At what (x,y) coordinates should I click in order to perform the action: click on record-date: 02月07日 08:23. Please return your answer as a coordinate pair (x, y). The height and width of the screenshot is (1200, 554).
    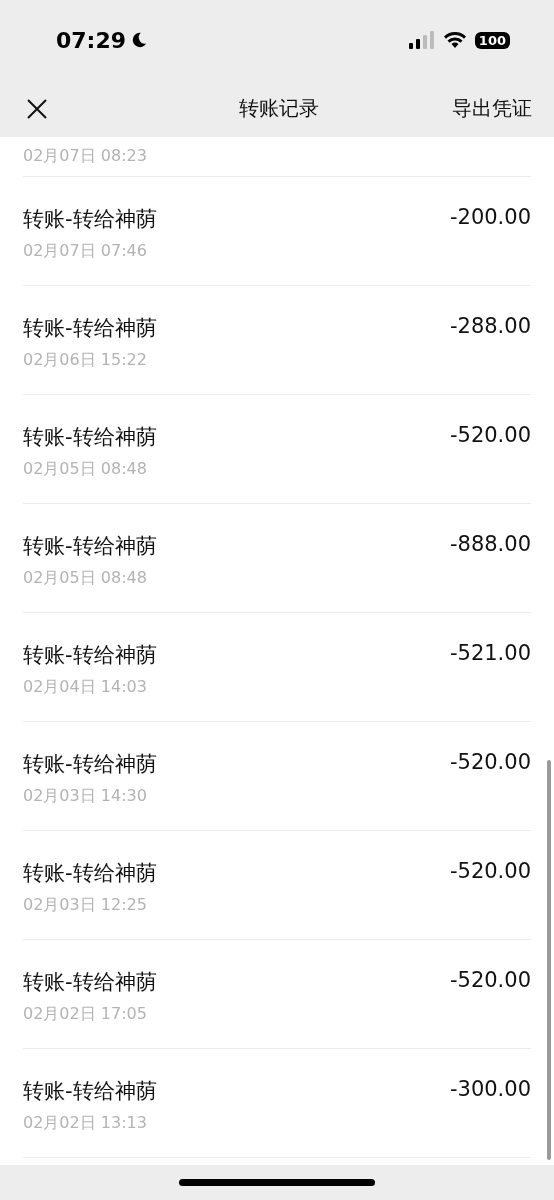
    Looking at the image, I should click on (85, 156).